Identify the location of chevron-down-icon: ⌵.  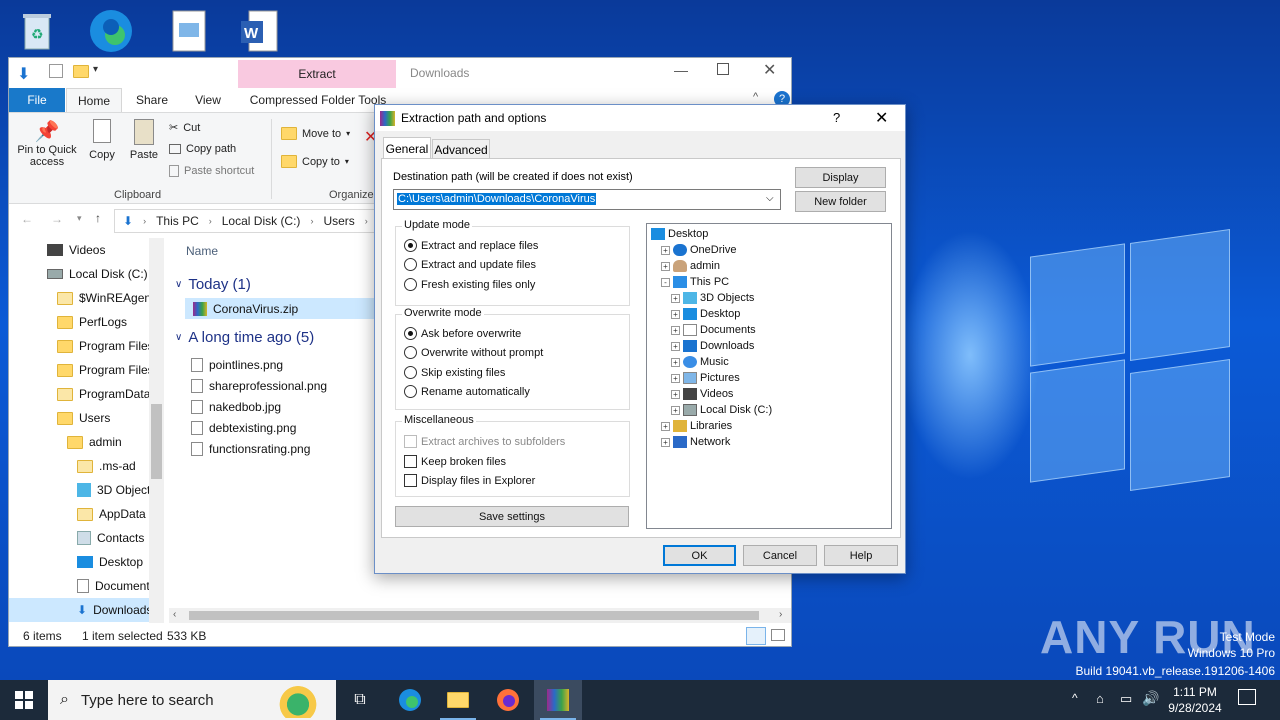
(770, 198).